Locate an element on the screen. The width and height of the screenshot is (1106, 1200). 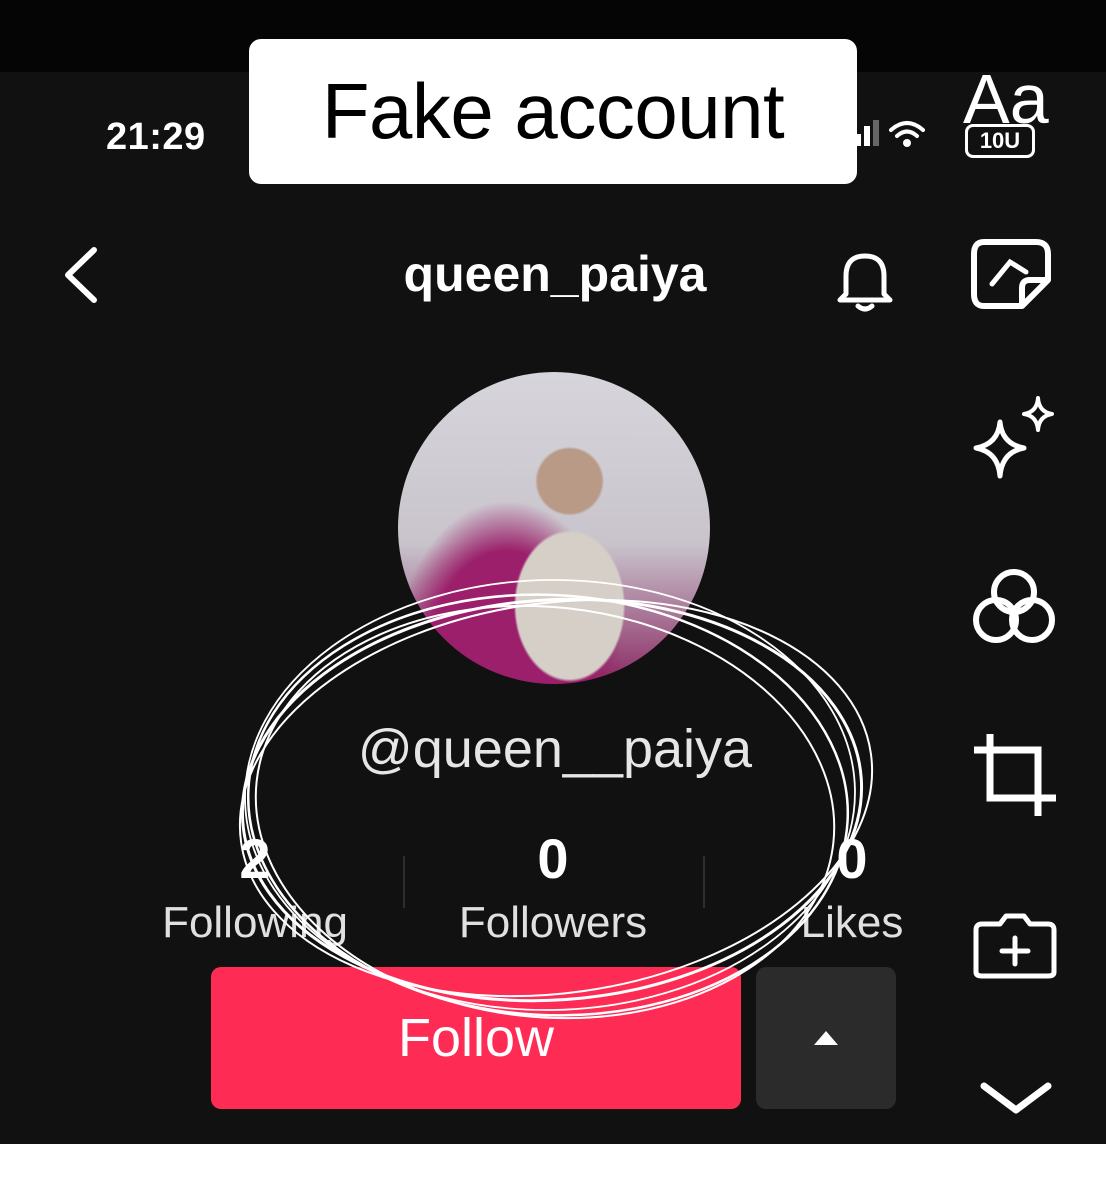
caret-up-icon is located at coordinates (826, 1038).